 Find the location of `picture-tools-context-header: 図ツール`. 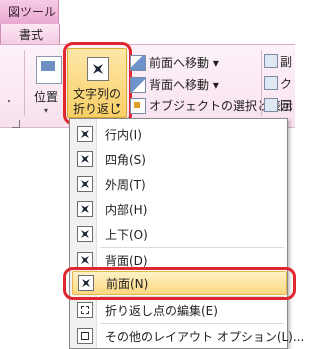

picture-tools-context-header: 図ツール is located at coordinates (29, 12).